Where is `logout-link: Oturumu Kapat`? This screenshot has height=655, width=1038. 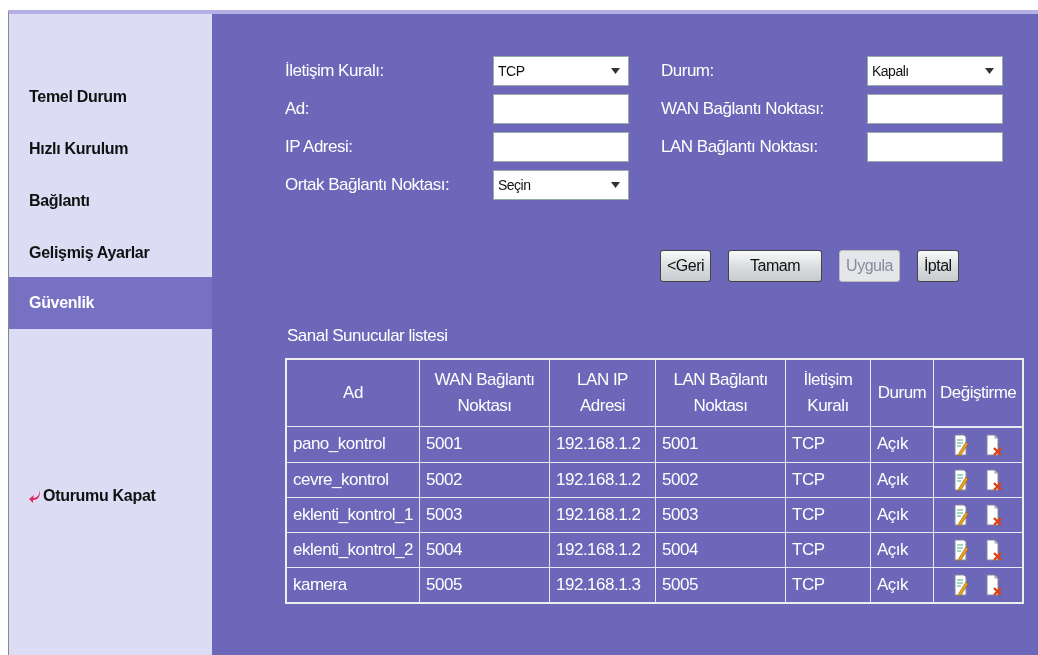
logout-link: Oturumu Kapat is located at coordinates (92, 496).